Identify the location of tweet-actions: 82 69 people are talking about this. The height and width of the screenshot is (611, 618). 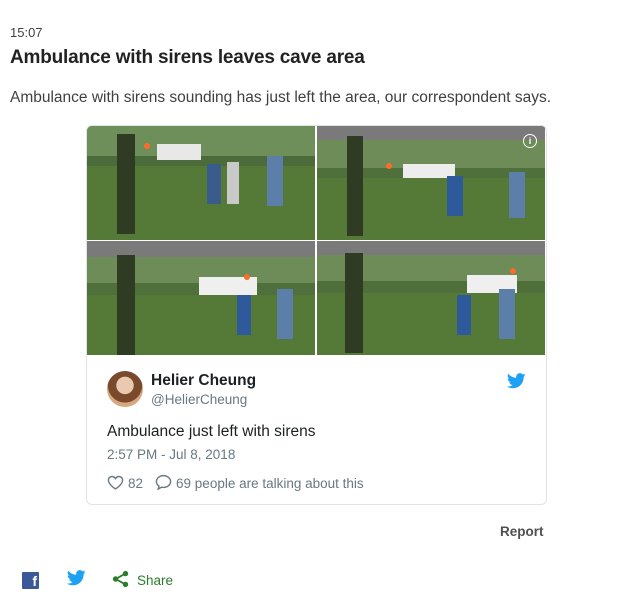
(241, 483).